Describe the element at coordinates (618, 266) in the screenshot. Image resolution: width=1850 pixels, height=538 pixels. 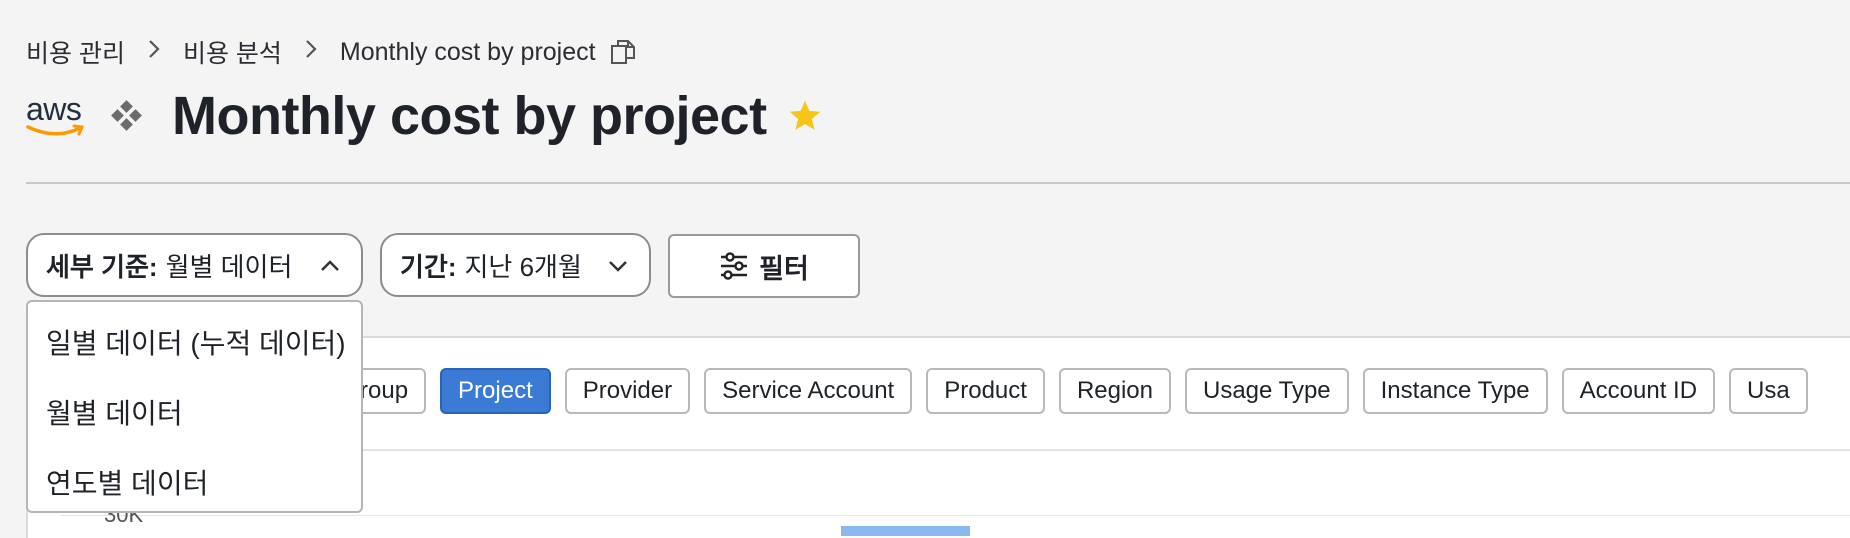
I see `chevron-down-icon` at that location.